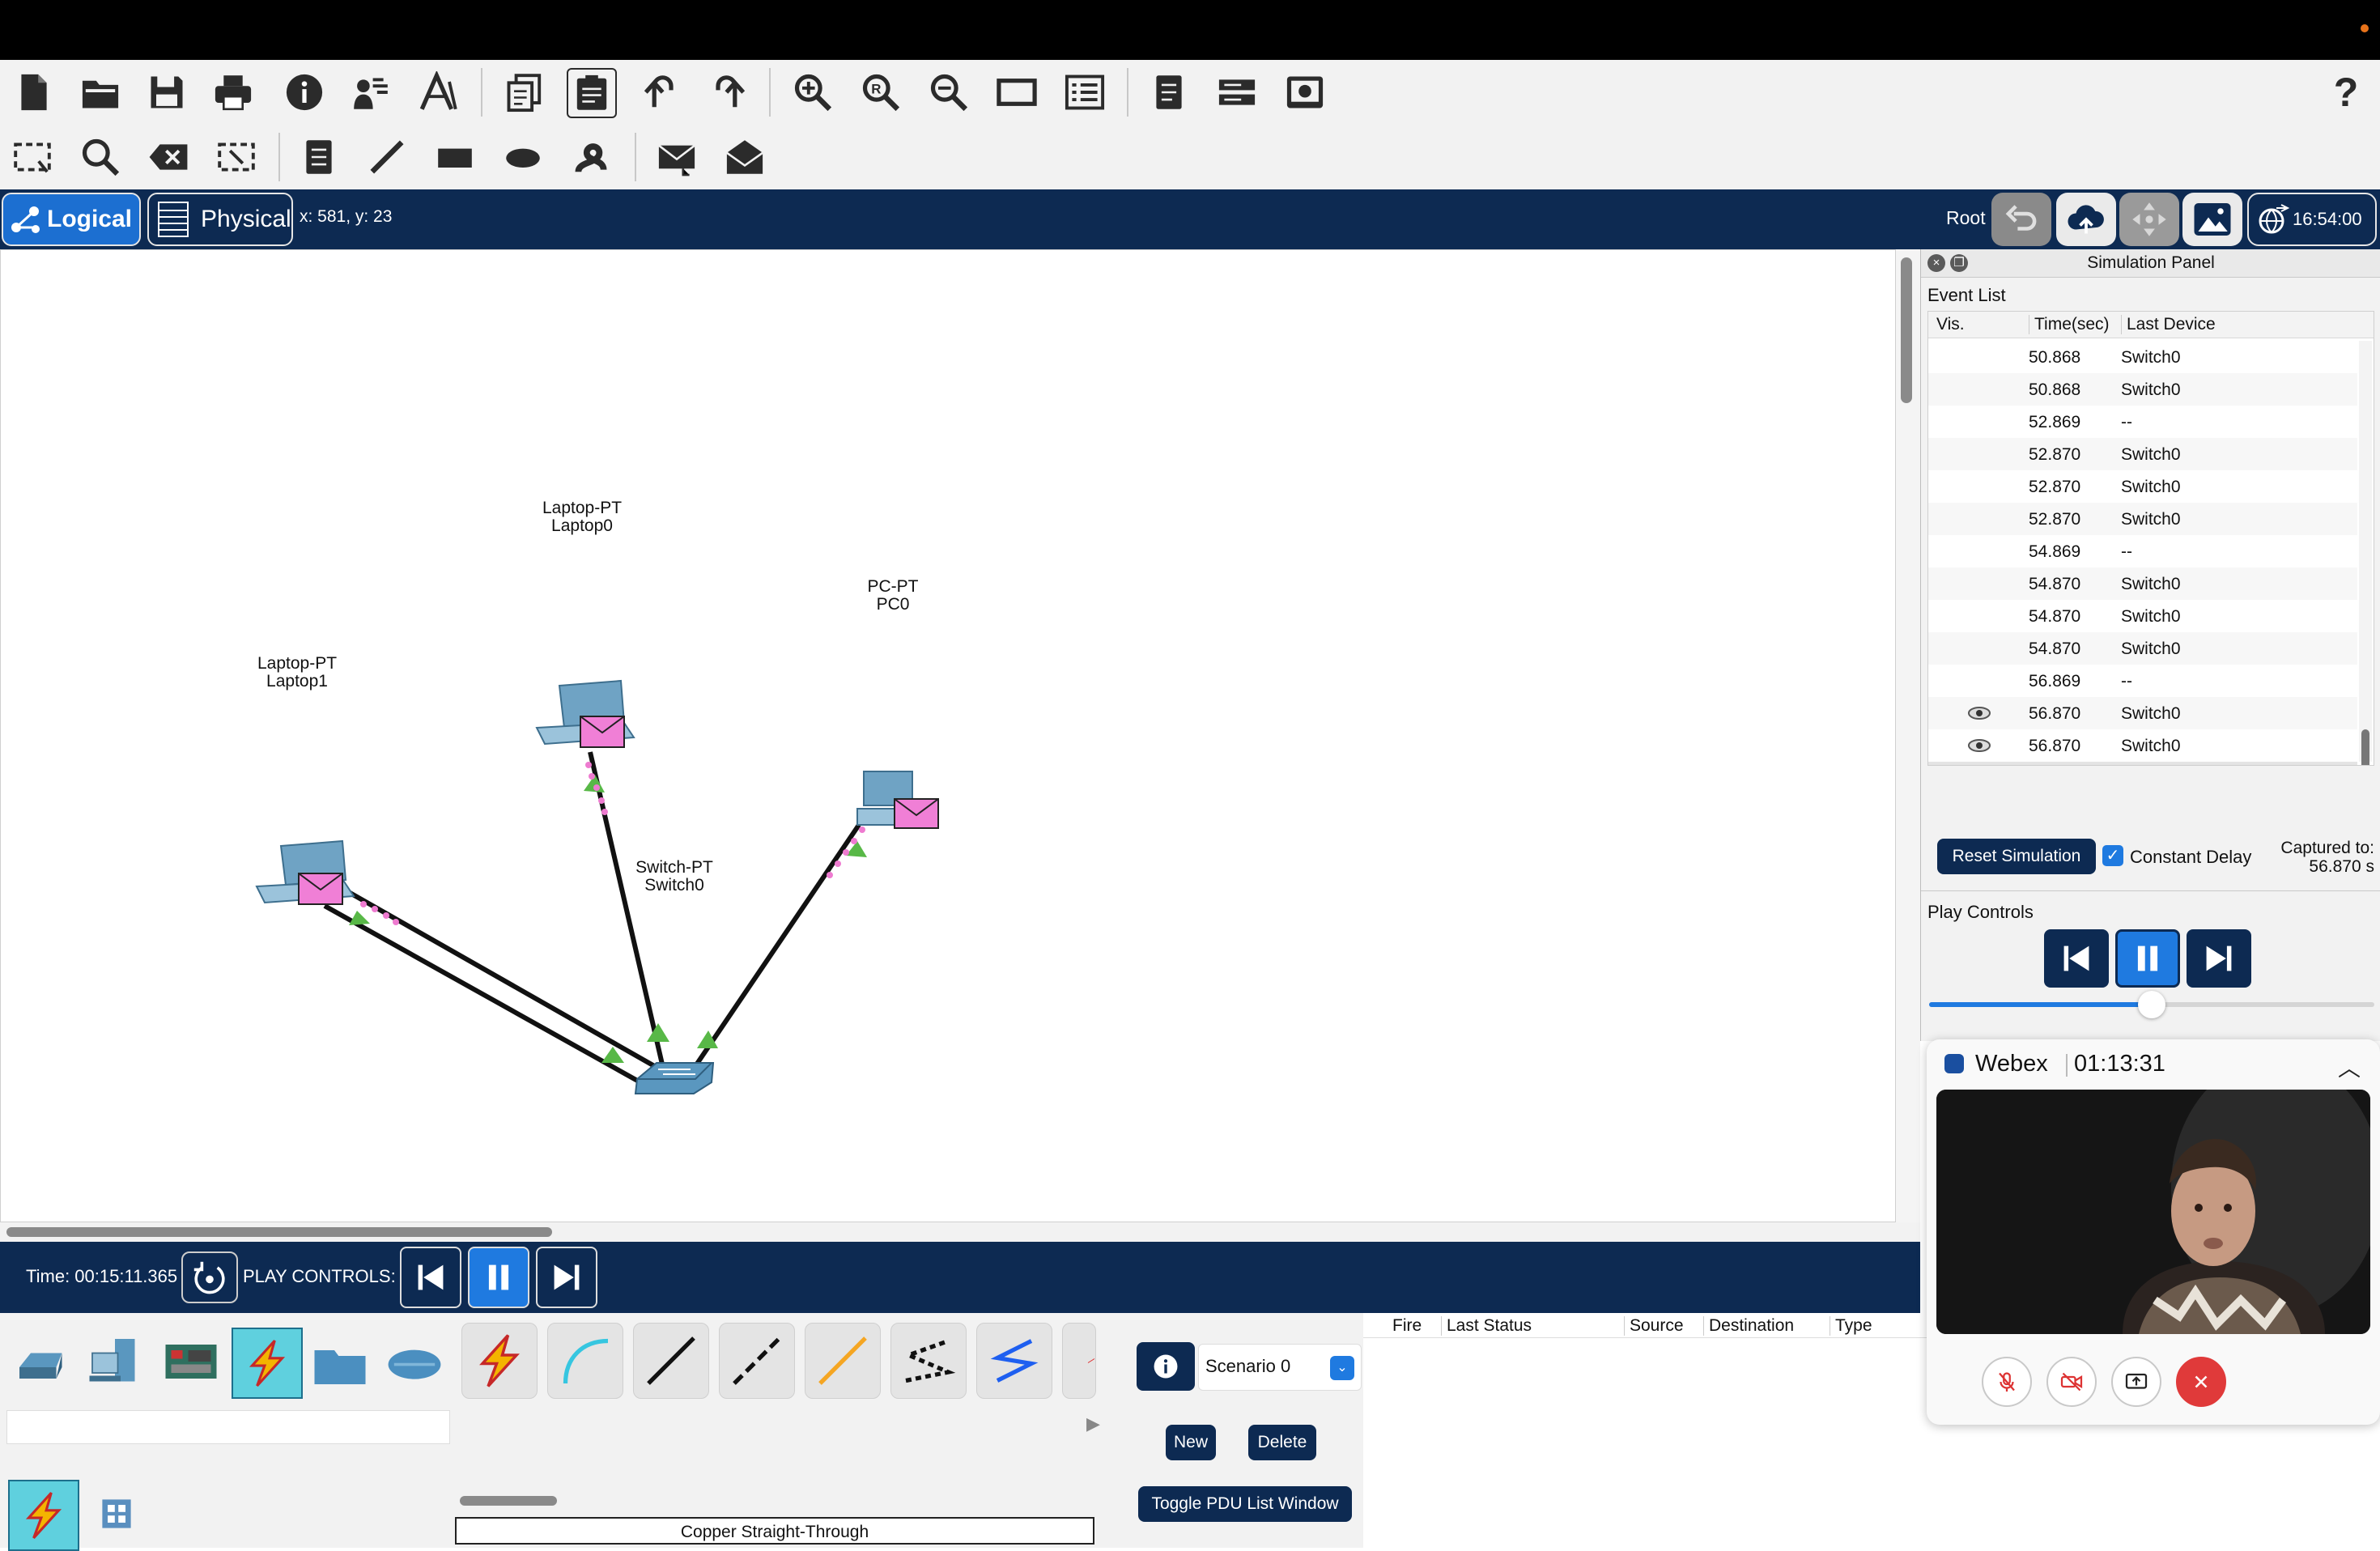 This screenshot has height=1551, width=2380. I want to click on reset-simulation-button: Reset Simulation, so click(2016, 856).